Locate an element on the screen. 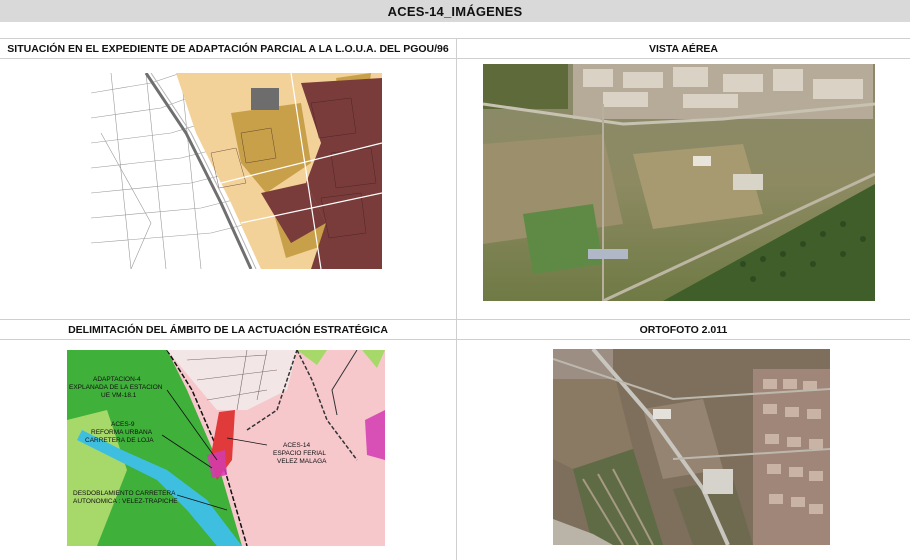 The width and height of the screenshot is (910, 560). label-aces14-line2: ESPACIO FERIAL is located at coordinates (299, 453).